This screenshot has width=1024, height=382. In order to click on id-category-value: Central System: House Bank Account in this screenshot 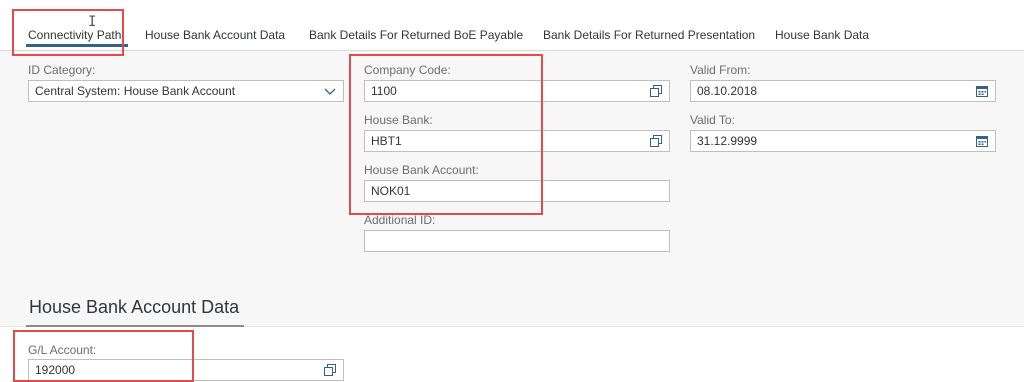, I will do `click(135, 91)`.